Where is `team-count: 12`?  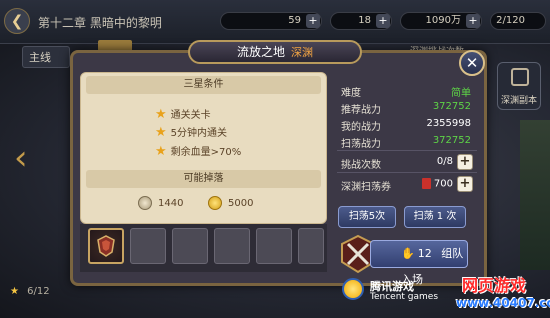 team-count: 12 is located at coordinates (424, 253).